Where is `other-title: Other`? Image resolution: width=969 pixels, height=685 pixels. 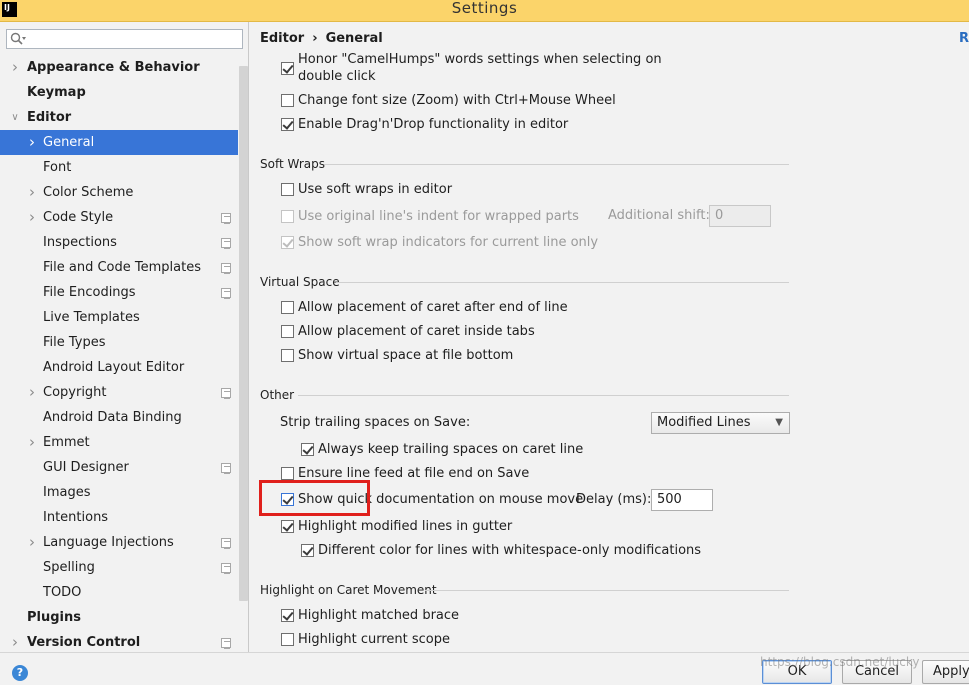
other-title: Other is located at coordinates (277, 395).